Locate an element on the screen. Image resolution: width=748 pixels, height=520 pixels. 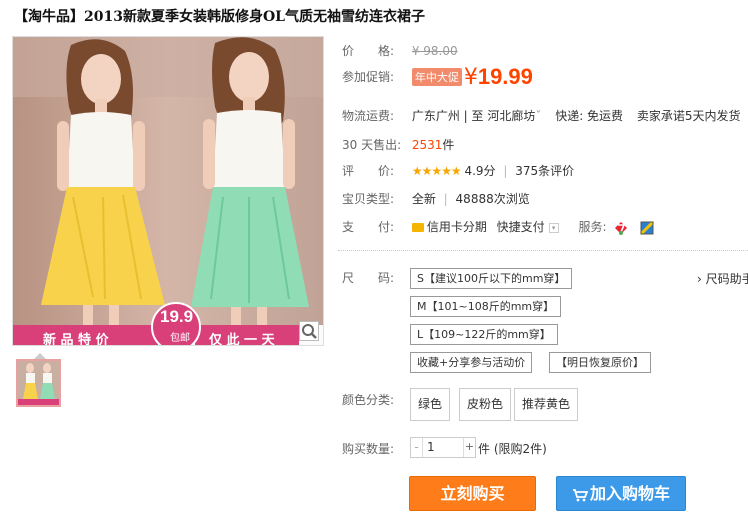
size-label-row: 尺 码: is located at coordinates (375, 277).